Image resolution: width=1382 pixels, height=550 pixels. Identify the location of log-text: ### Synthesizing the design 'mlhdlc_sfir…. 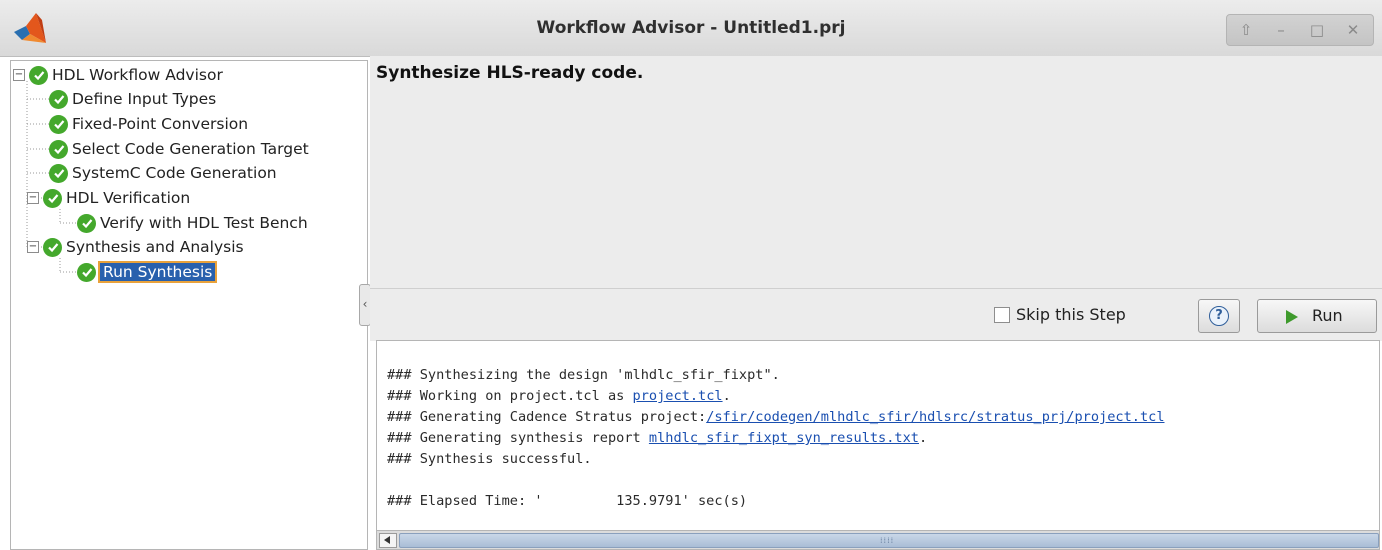
(583, 375).